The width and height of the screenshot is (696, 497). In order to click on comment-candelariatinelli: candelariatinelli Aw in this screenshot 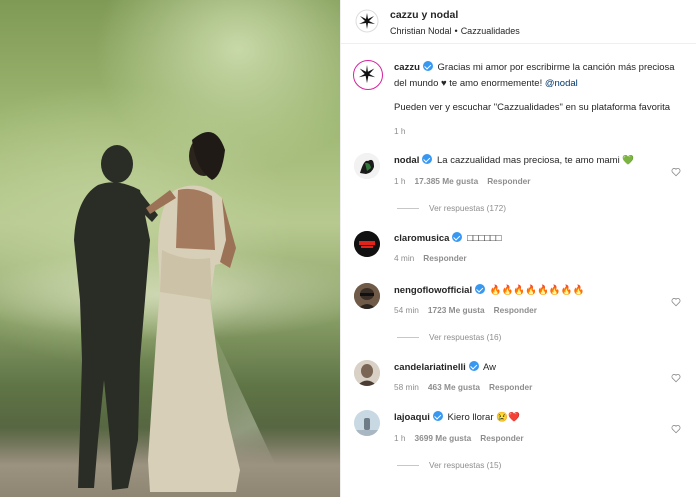, I will do `click(445, 368)`.